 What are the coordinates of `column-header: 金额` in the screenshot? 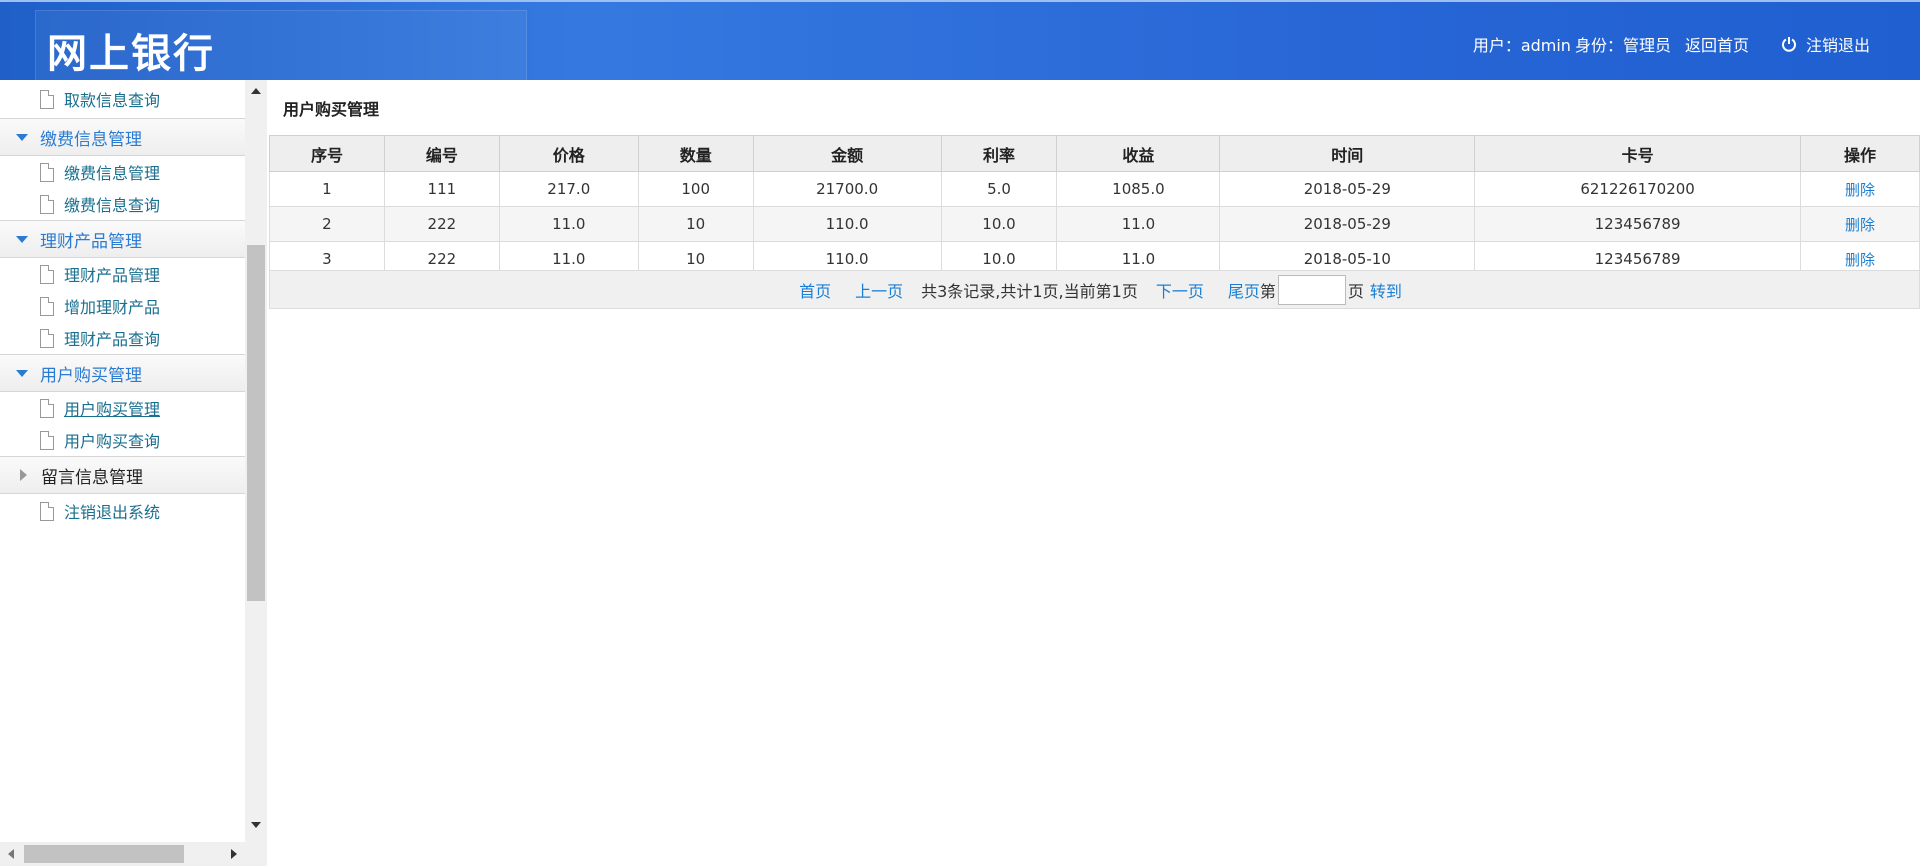 It's located at (847, 153).